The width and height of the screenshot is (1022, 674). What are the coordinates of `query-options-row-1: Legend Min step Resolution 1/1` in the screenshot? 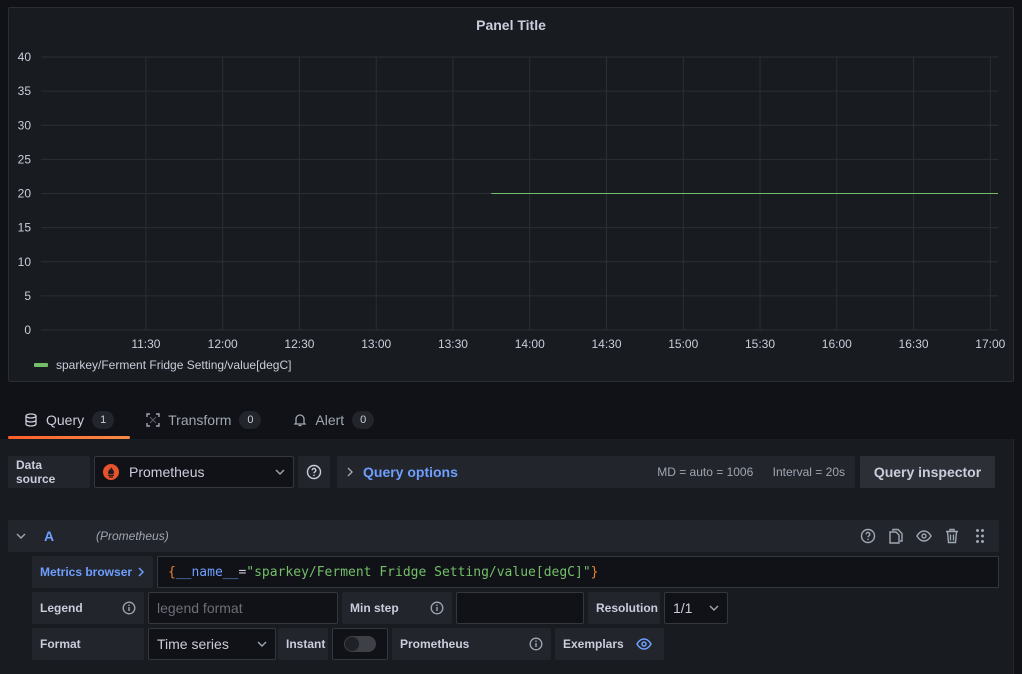 It's located at (380, 608).